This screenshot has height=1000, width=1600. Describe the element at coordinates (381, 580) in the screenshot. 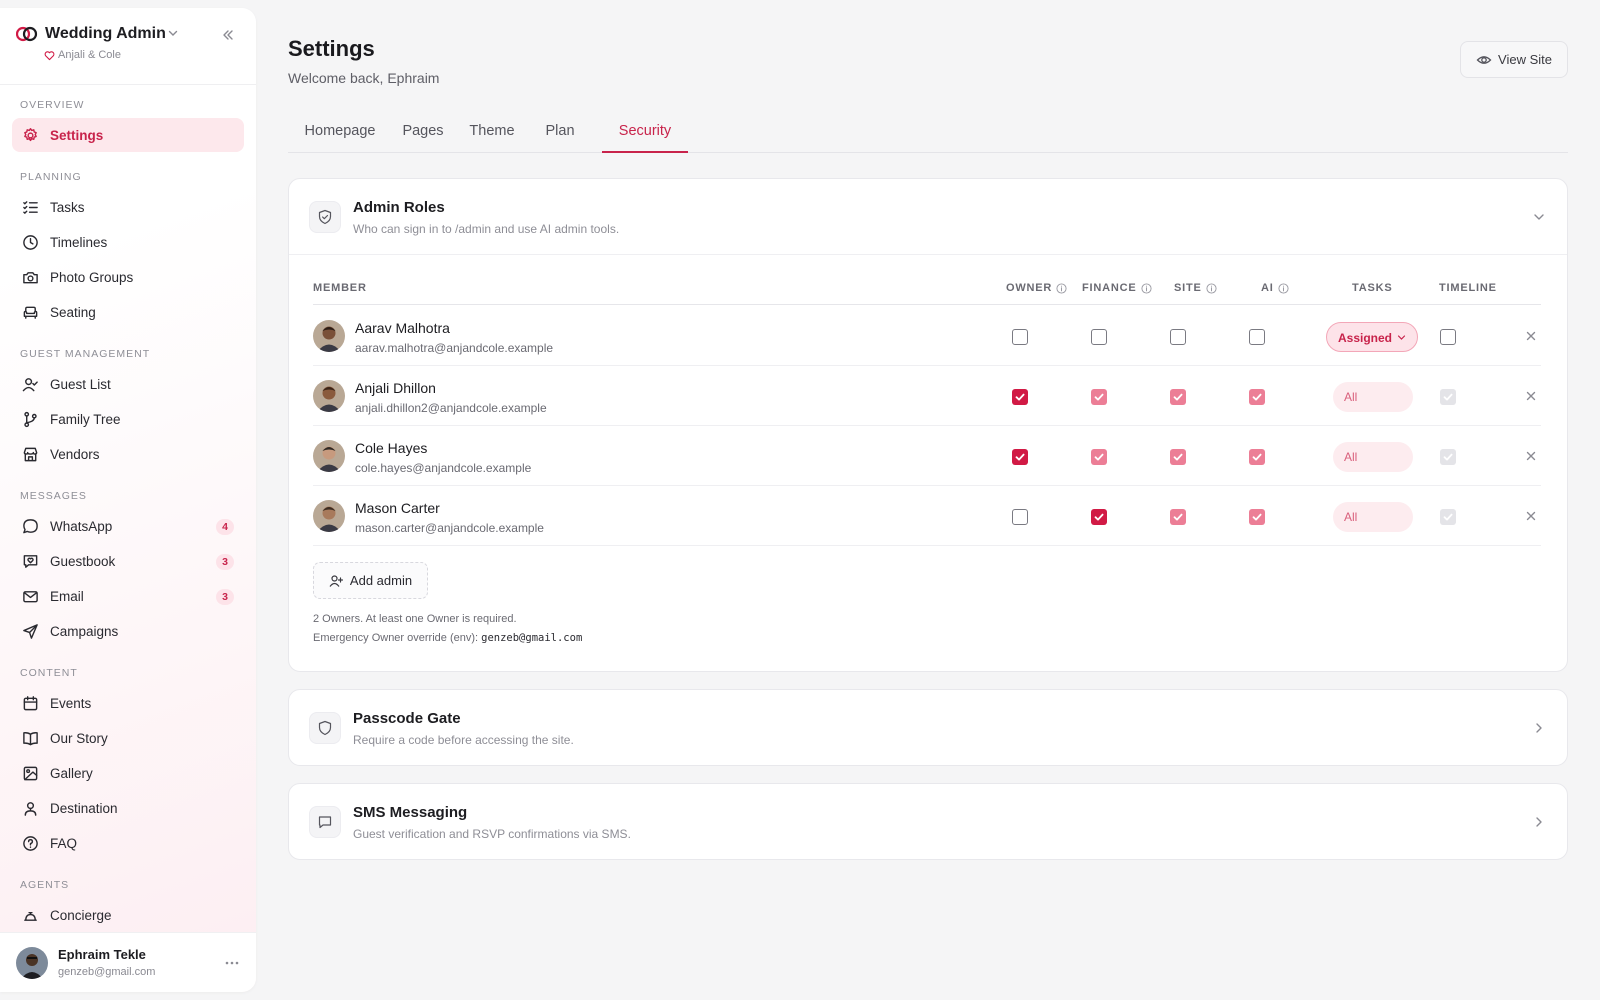

I see `add-admin-label: Add admin` at that location.